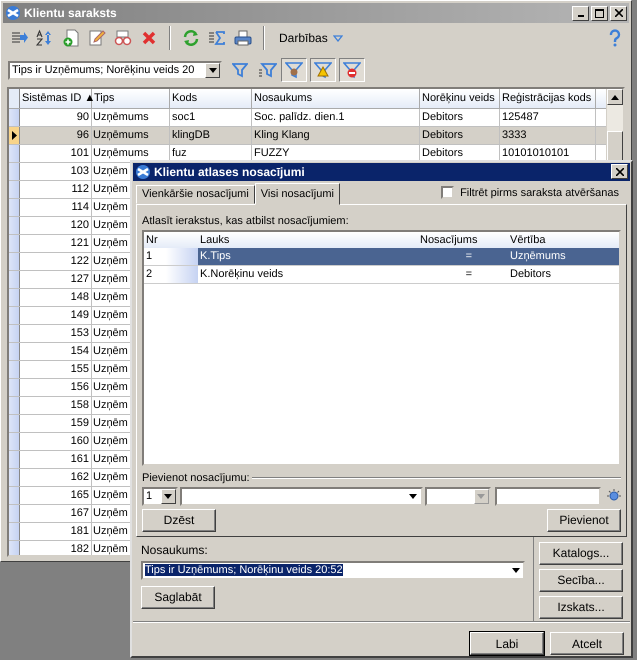  I want to click on cancel-button: Atcelt, so click(587, 643).